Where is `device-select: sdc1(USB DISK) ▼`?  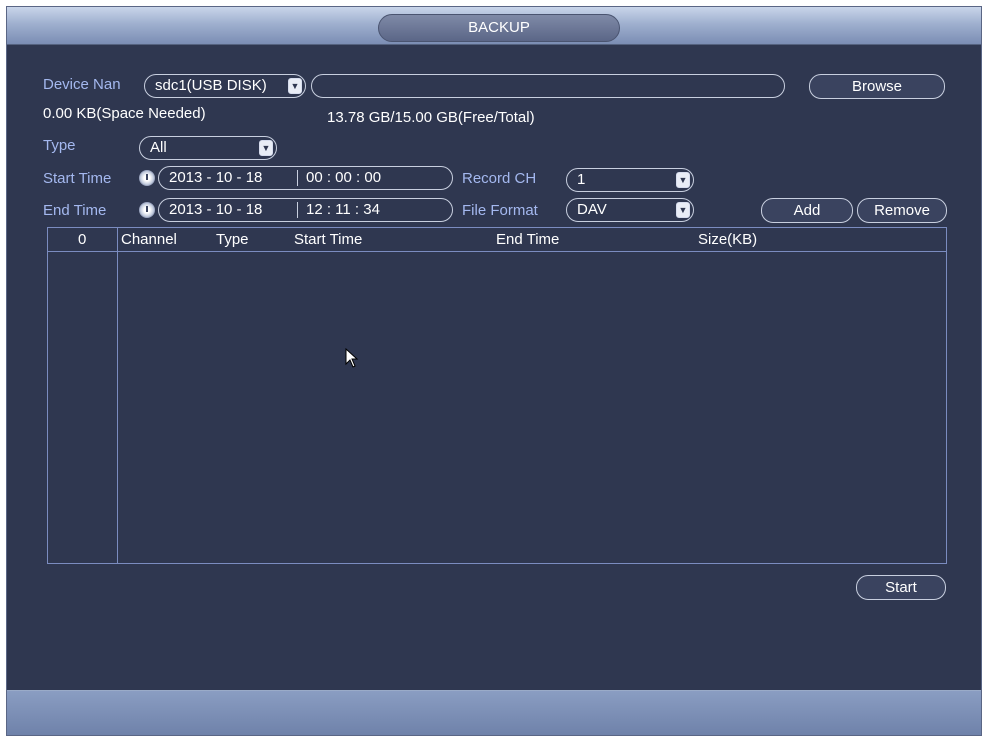
device-select: sdc1(USB DISK) ▼ is located at coordinates (225, 86).